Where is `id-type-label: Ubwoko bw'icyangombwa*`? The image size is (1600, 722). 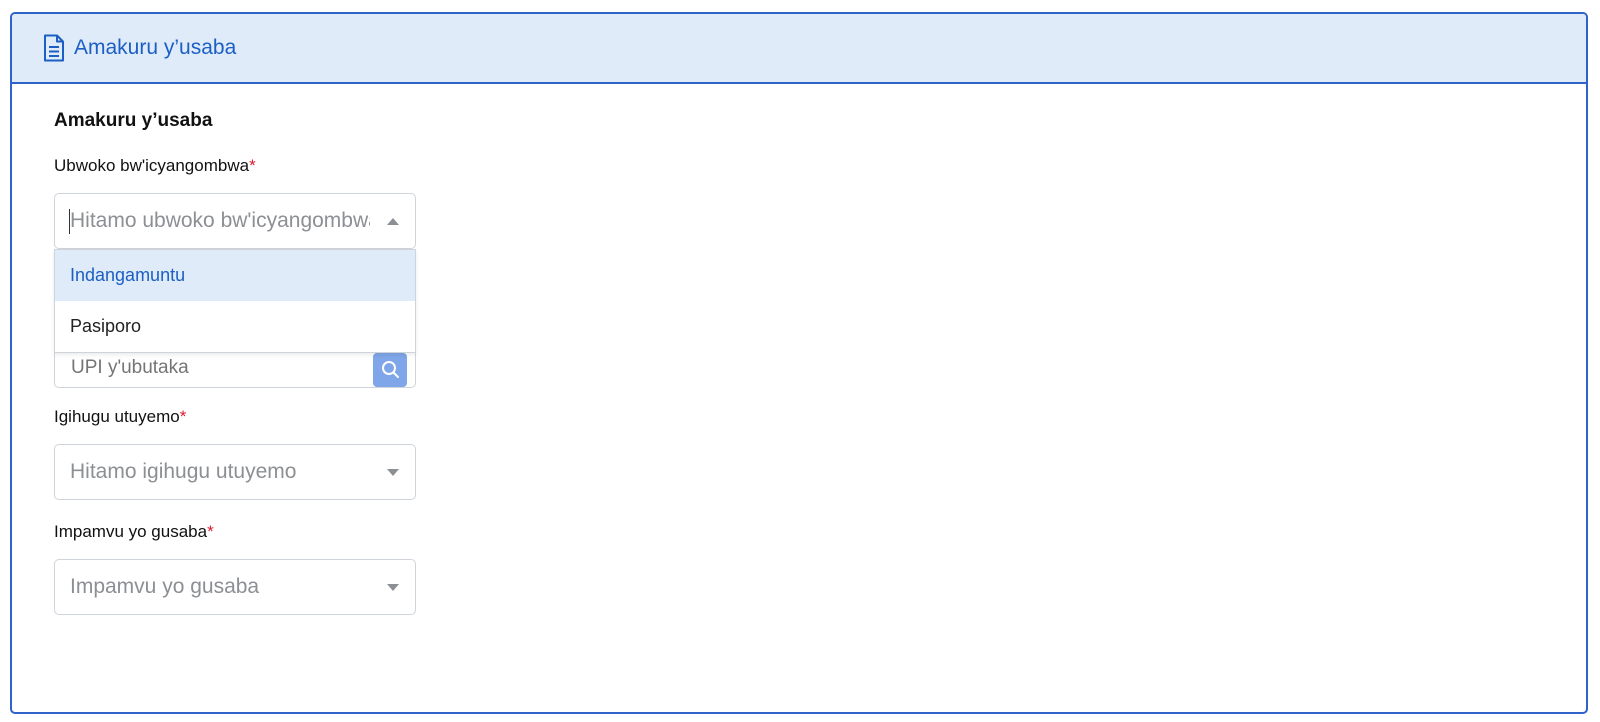 id-type-label: Ubwoko bw'icyangombwa* is located at coordinates (155, 166).